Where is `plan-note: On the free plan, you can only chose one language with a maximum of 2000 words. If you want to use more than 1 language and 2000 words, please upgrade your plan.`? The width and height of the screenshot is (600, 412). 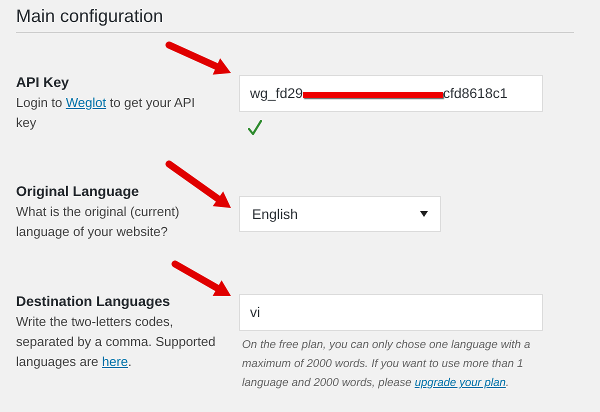
plan-note: On the free plan, you can only chose one language with a maximum of 2000 words. If you want to use more than 1 language and 2000 words, please upgrade your plan. is located at coordinates (387, 364).